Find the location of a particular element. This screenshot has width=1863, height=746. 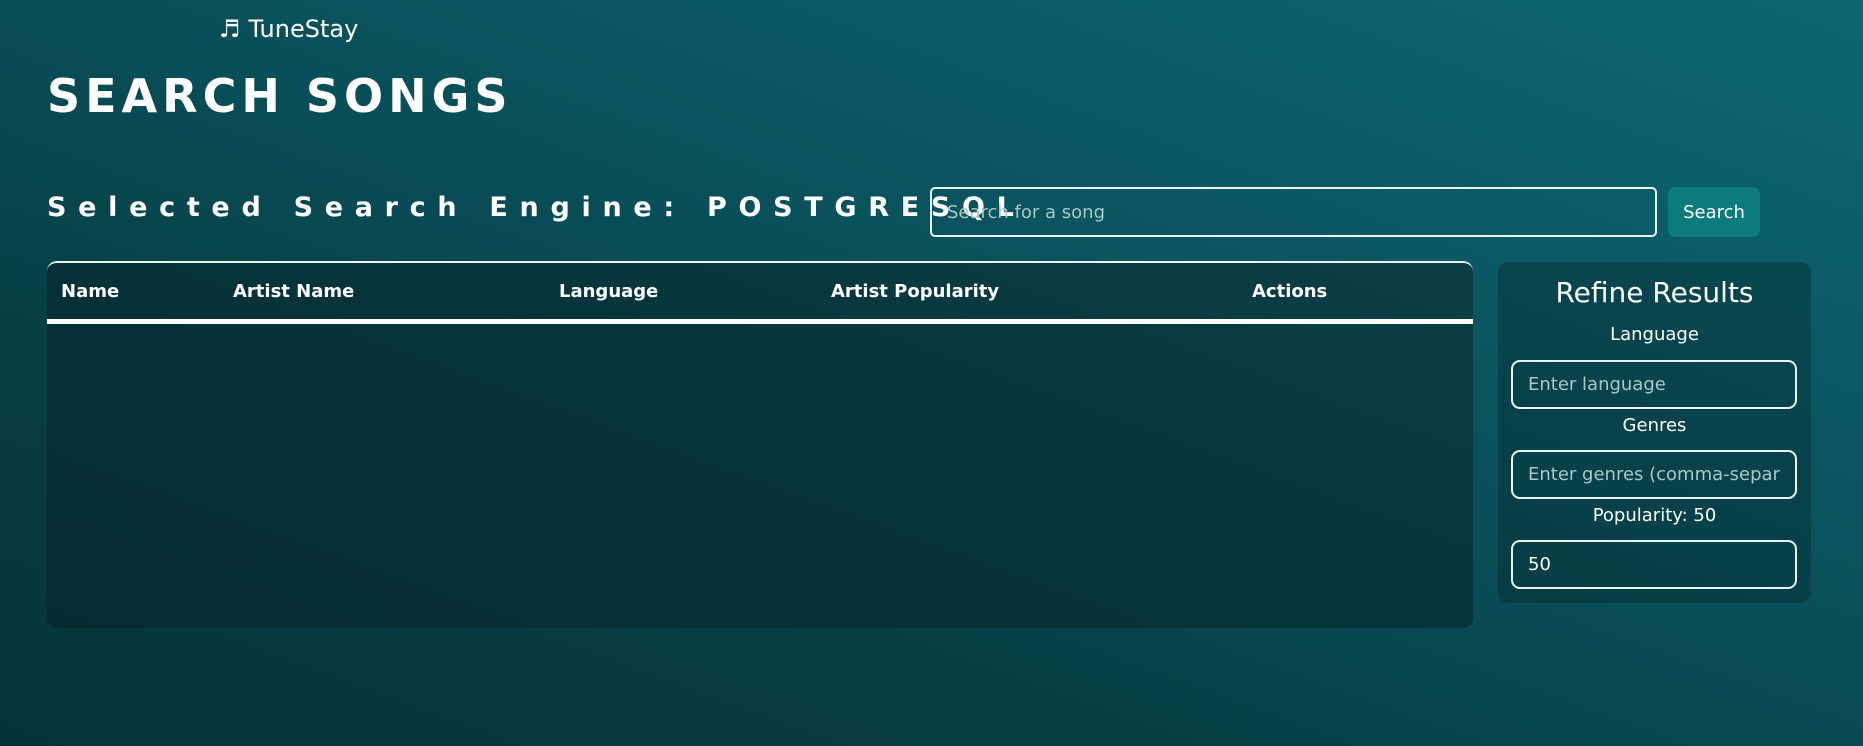

column-header-name: Name is located at coordinates (140, 293).